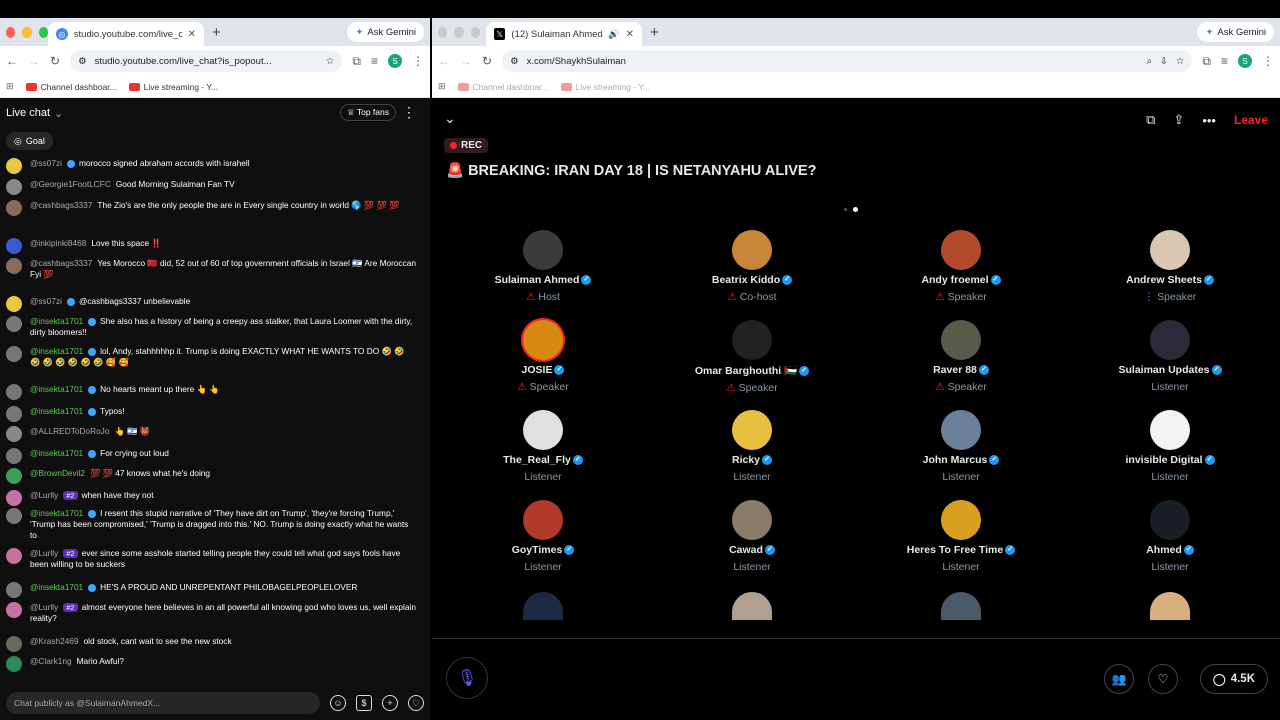 The width and height of the screenshot is (1280, 720). I want to click on participant: John Marcus ✓ Listener, so click(961, 446).